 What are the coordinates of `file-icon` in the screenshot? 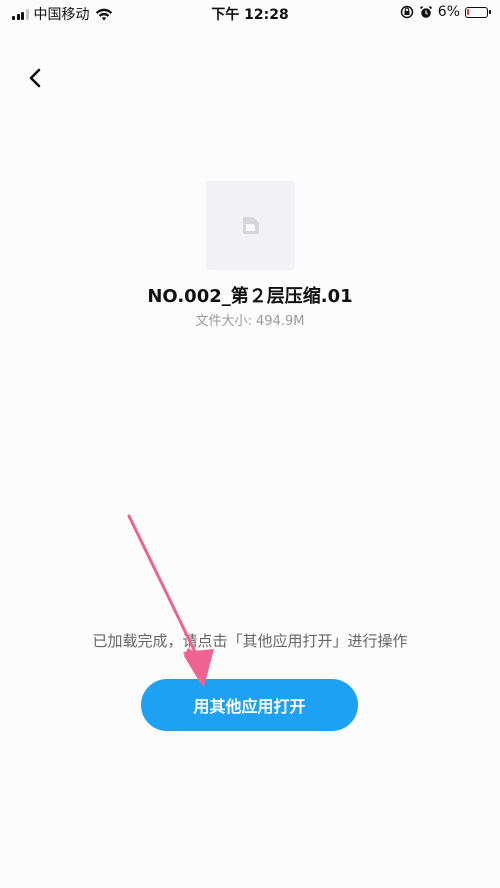 It's located at (251, 225).